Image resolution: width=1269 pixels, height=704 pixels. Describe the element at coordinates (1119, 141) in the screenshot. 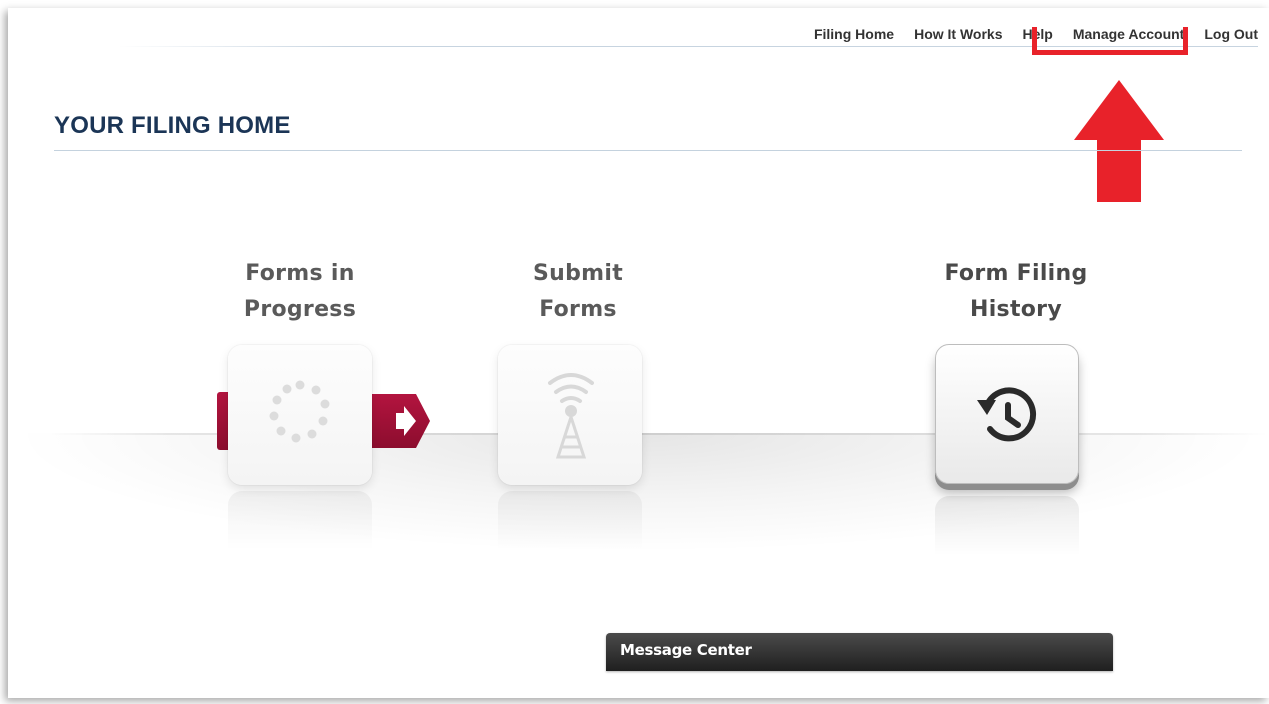

I see `red-up-arrow-icon` at that location.